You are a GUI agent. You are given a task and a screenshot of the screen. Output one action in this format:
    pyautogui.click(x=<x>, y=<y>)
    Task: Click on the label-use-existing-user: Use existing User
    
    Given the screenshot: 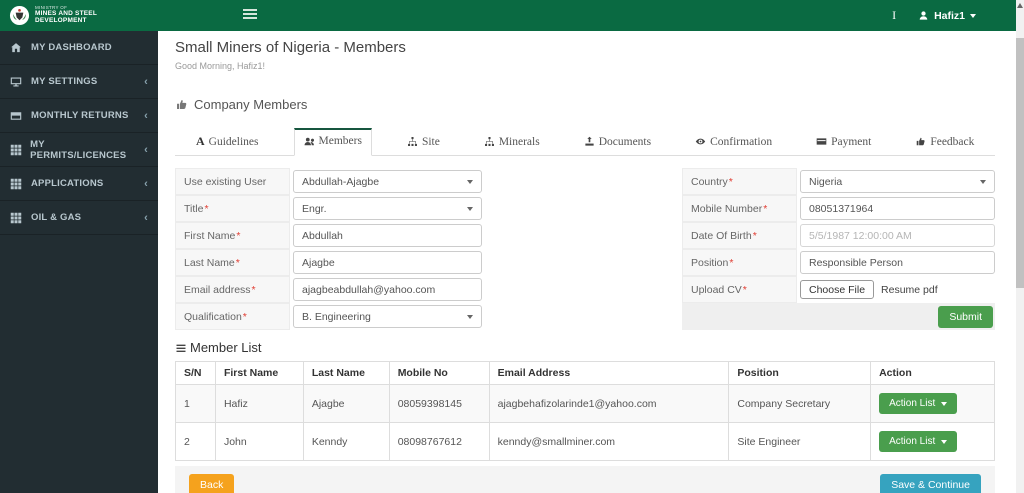 What is the action you would take?
    pyautogui.click(x=232, y=181)
    